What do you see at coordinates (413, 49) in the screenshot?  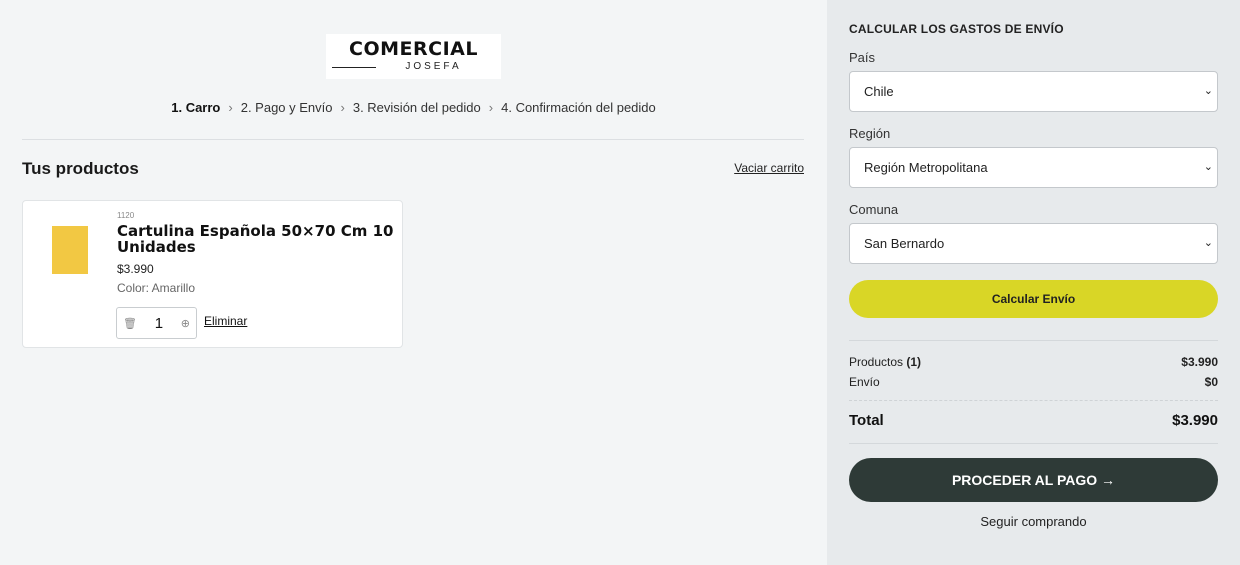 I see `logo-wordmark: COMERCIAL` at bounding box center [413, 49].